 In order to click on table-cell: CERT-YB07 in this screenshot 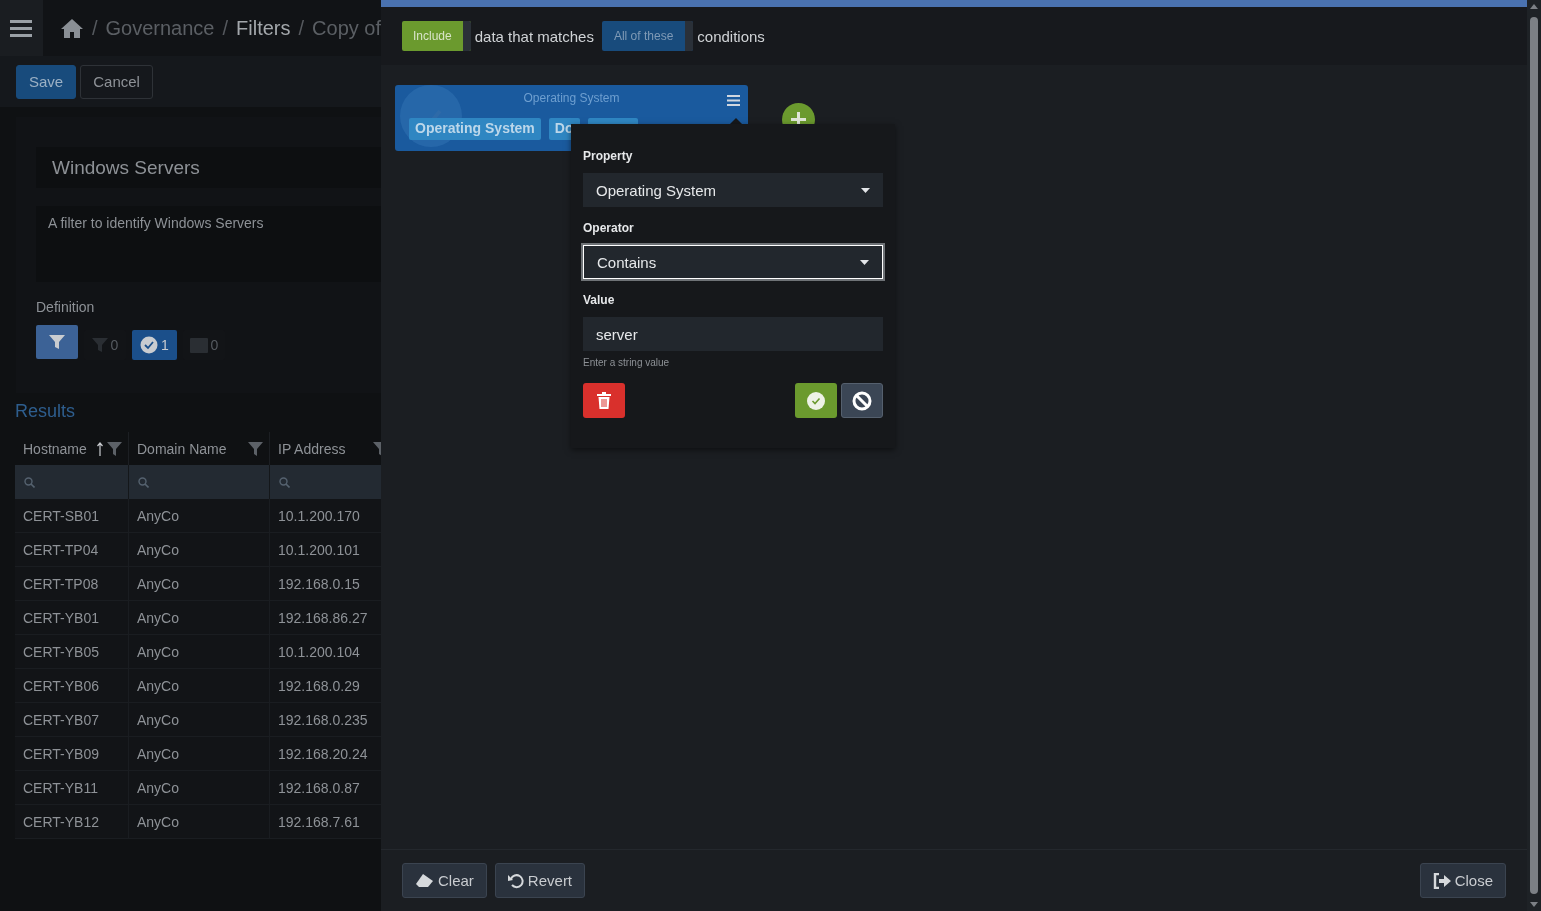, I will do `click(72, 719)`.